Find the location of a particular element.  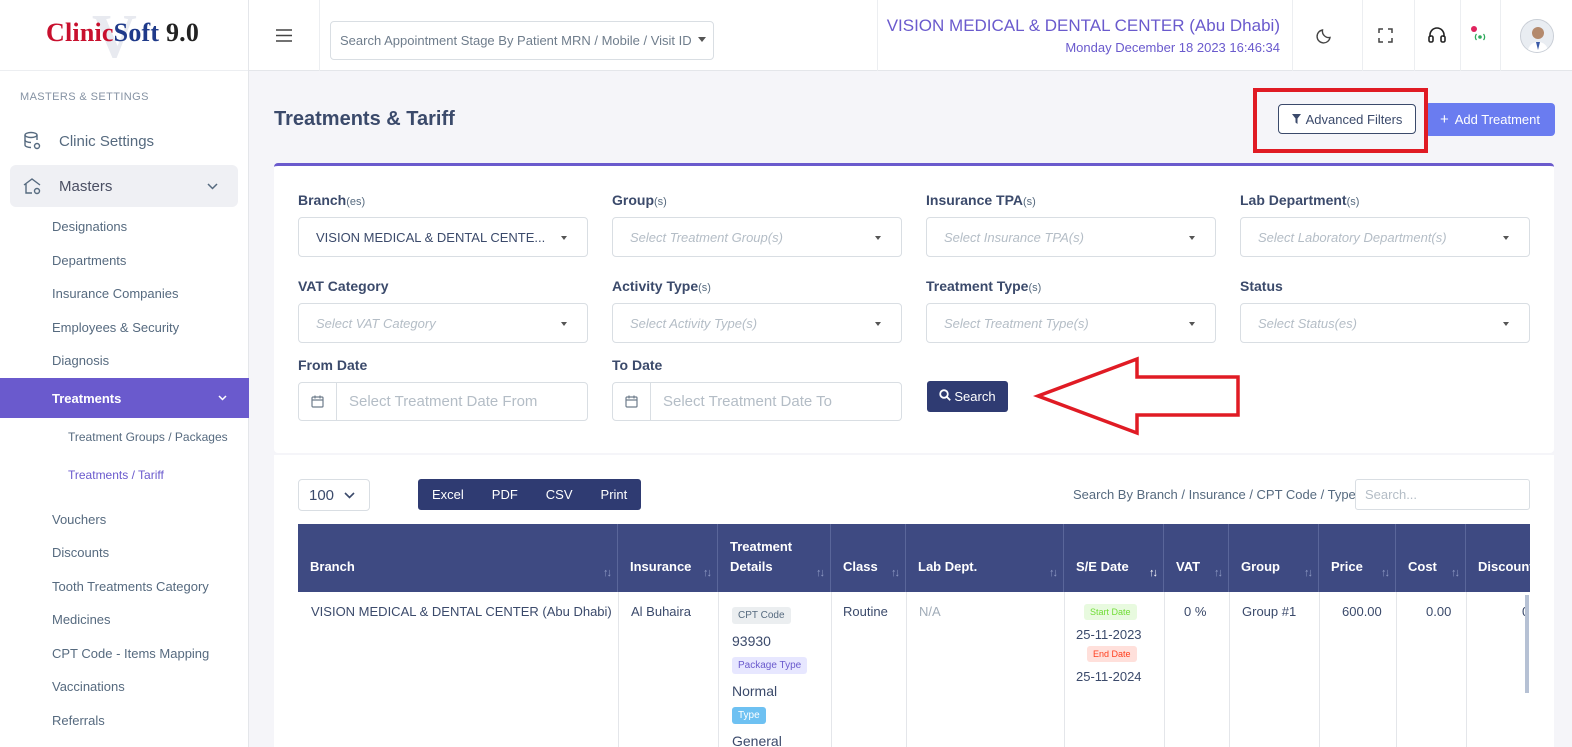

sidebar-item-medicines: Medicines is located at coordinates (81, 619).